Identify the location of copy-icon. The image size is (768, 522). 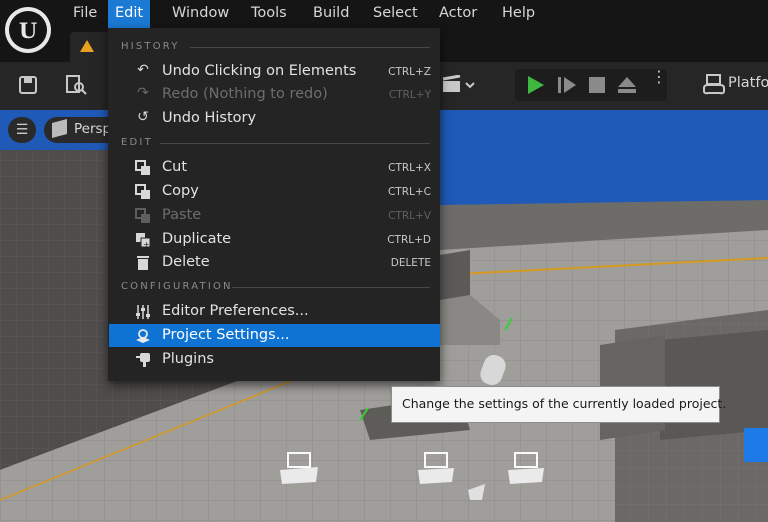
(142, 191).